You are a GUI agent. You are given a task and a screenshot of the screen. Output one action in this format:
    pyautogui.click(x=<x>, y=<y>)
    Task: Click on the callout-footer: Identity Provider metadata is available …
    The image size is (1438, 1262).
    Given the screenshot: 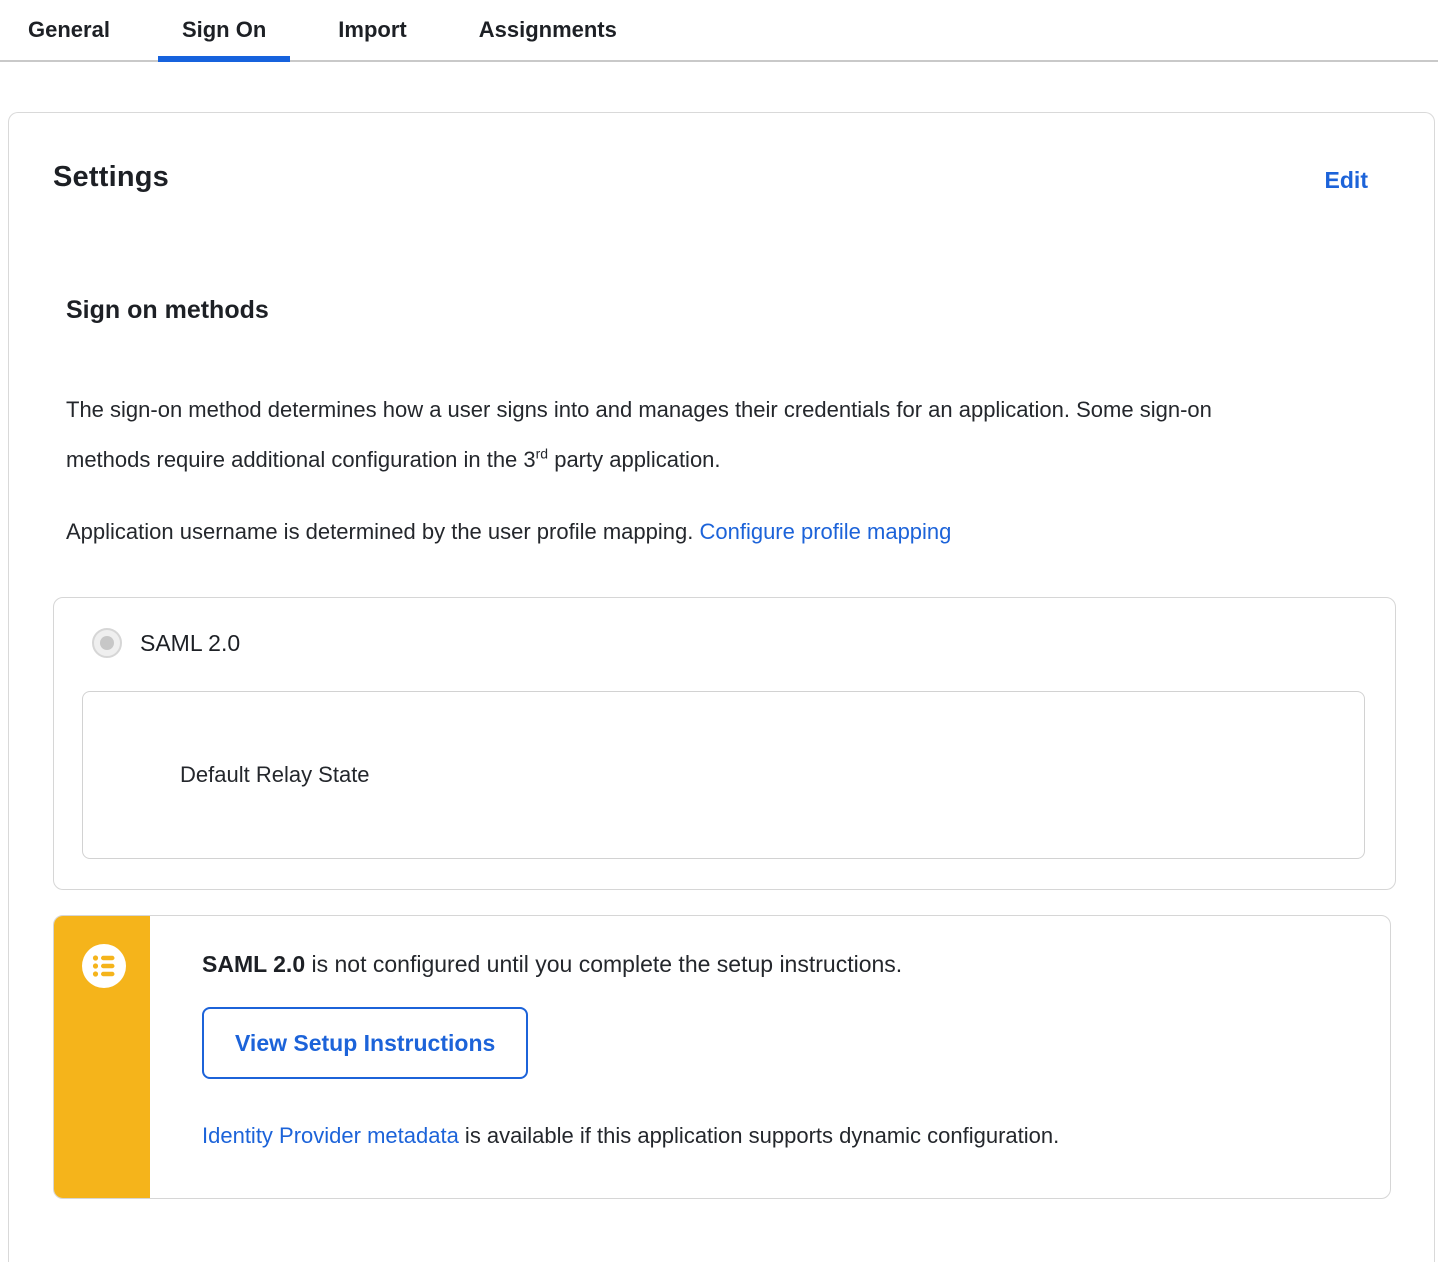 What is the action you would take?
    pyautogui.click(x=776, y=1136)
    